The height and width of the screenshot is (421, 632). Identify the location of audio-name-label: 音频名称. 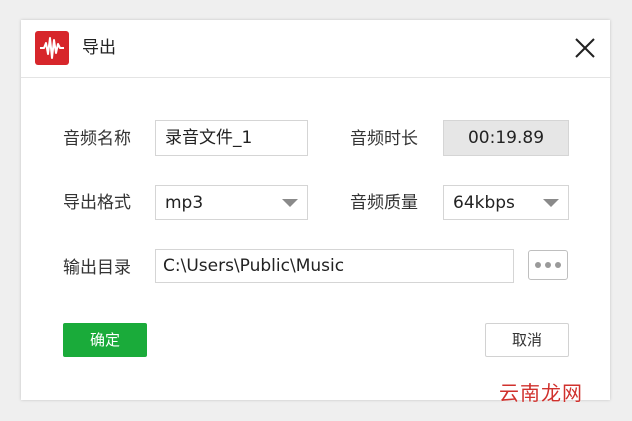
(97, 139).